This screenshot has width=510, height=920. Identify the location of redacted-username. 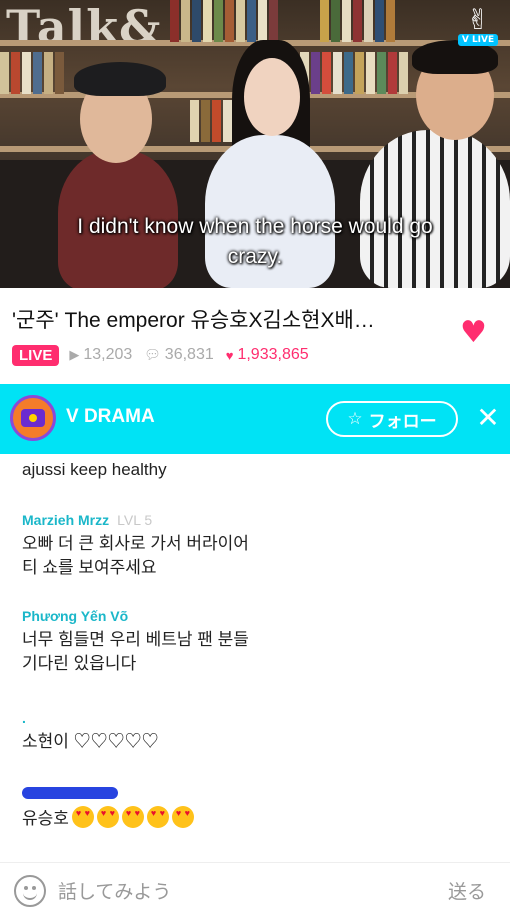
(70, 793).